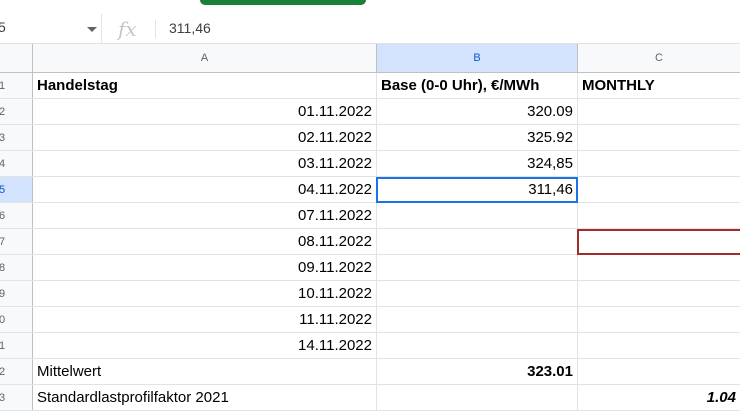 This screenshot has width=740, height=412. What do you see at coordinates (205, 293) in the screenshot?
I see `date-cell: 10.11.2022` at bounding box center [205, 293].